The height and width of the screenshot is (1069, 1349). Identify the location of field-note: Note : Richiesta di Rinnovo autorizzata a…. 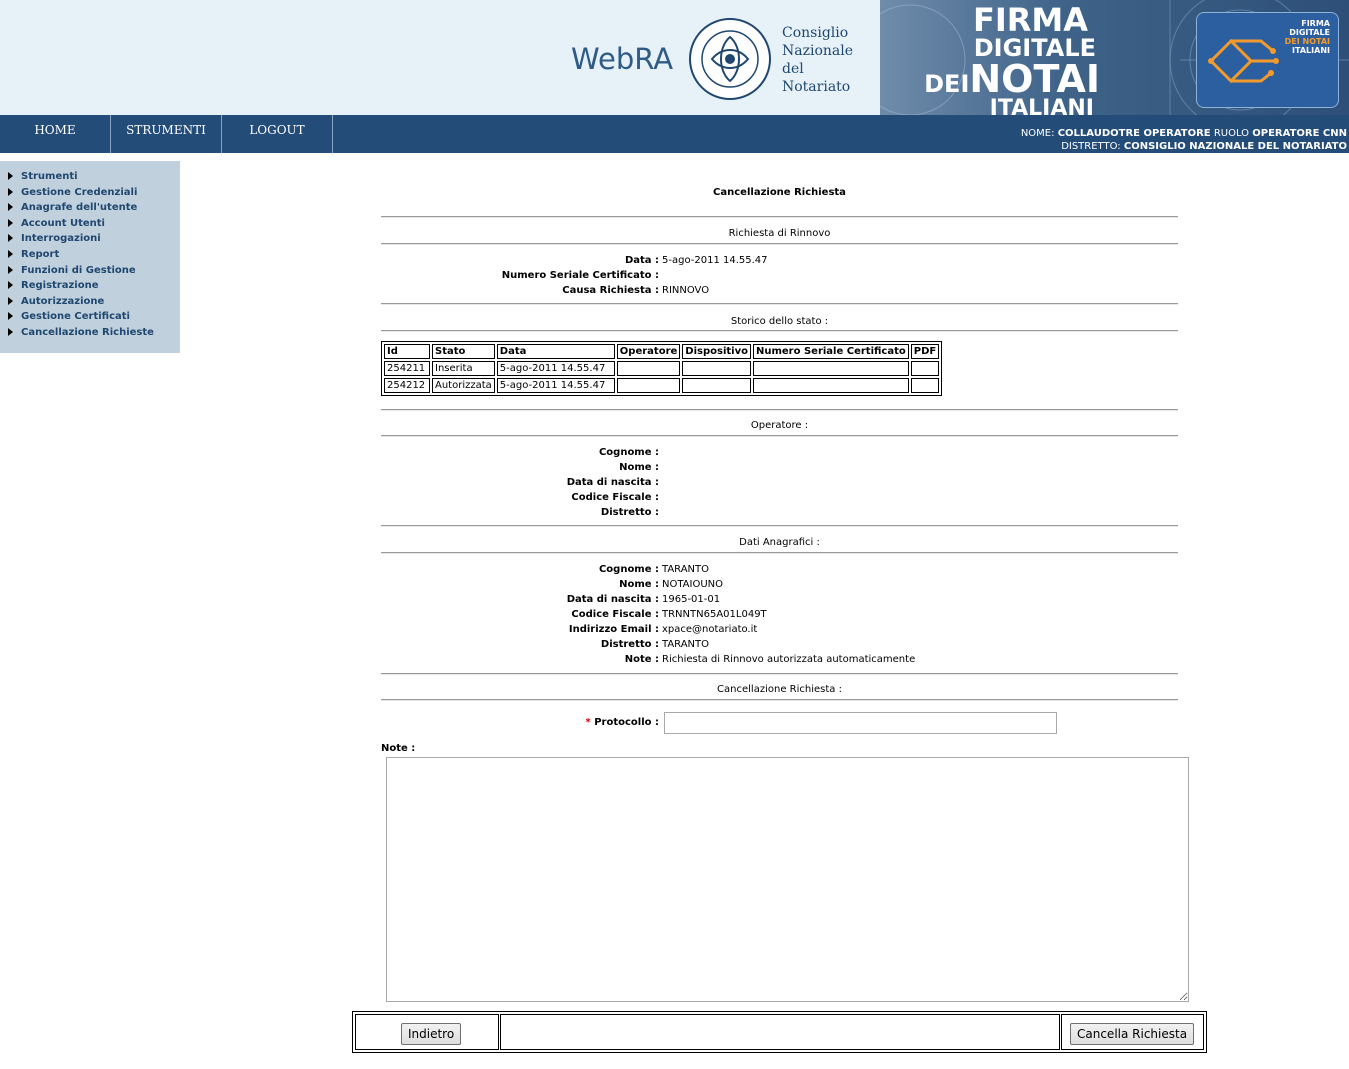
(770, 659).